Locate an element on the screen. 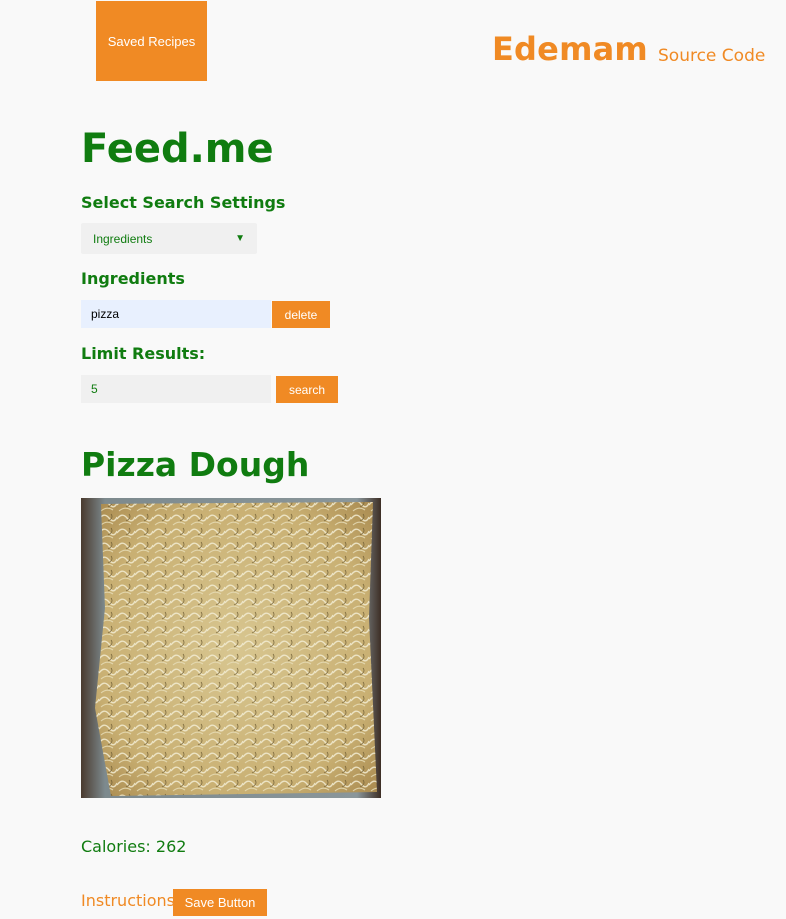  limit-results-input: 5 is located at coordinates (176, 389).